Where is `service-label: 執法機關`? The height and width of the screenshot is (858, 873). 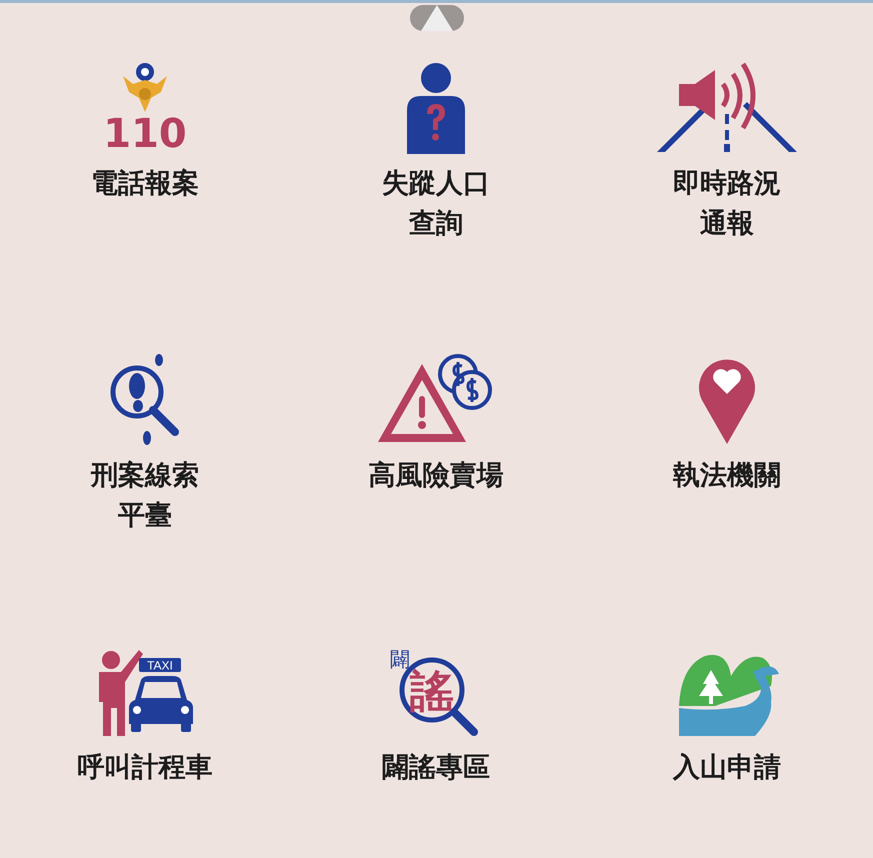
service-label: 執法機關 is located at coordinates (727, 476).